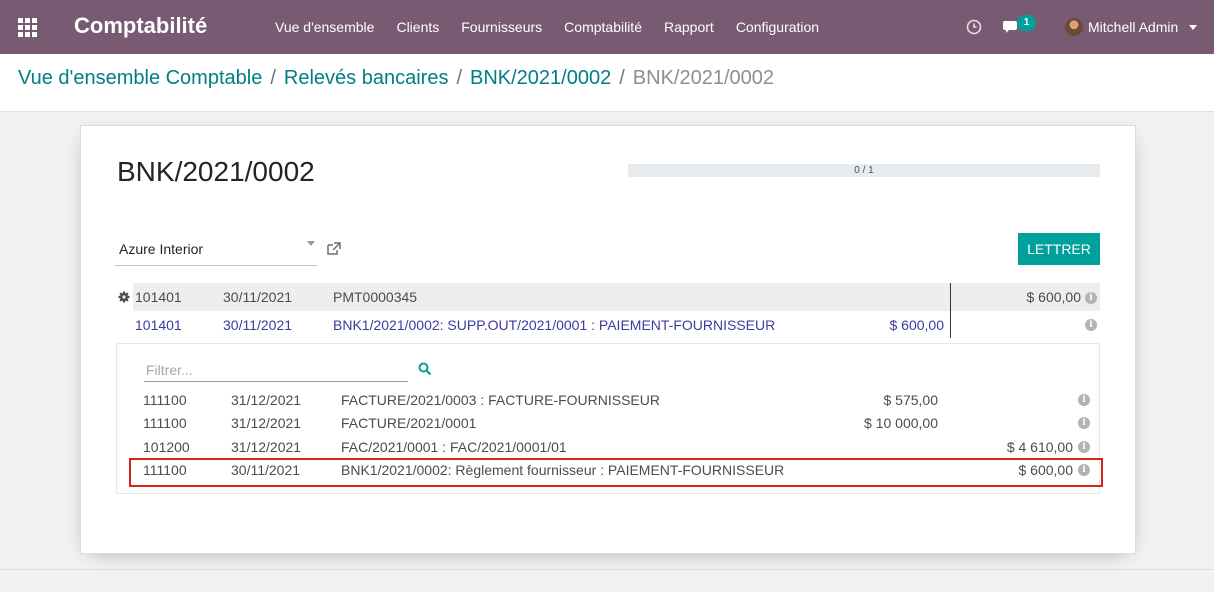  Describe the element at coordinates (607, 569) in the screenshot. I see `footer-divider` at that location.